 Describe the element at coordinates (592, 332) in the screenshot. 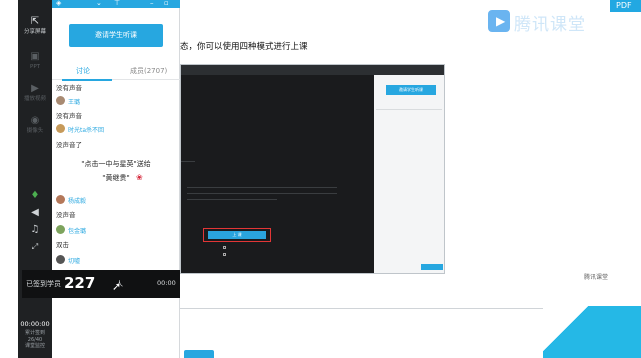

I see `bottom-banner` at that location.